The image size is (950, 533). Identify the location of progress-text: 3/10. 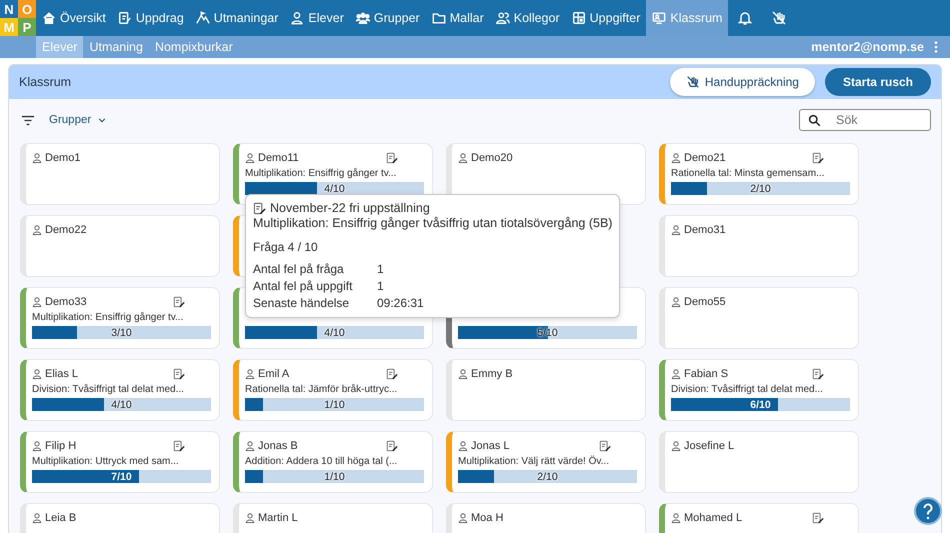
(121, 332).